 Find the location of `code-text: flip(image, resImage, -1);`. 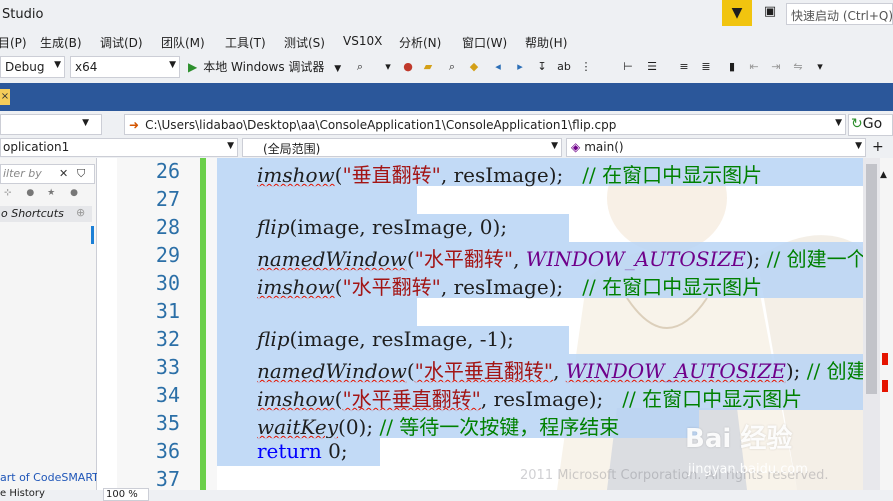

code-text: flip(image, resImage, -1); is located at coordinates (385, 339).